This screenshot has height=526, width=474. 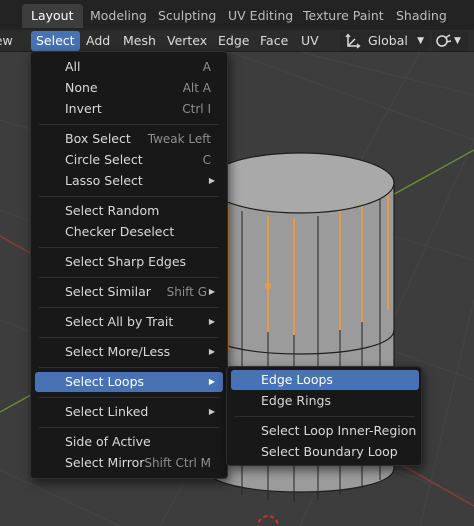 I want to click on tab-layout: Layout, so click(x=52, y=16).